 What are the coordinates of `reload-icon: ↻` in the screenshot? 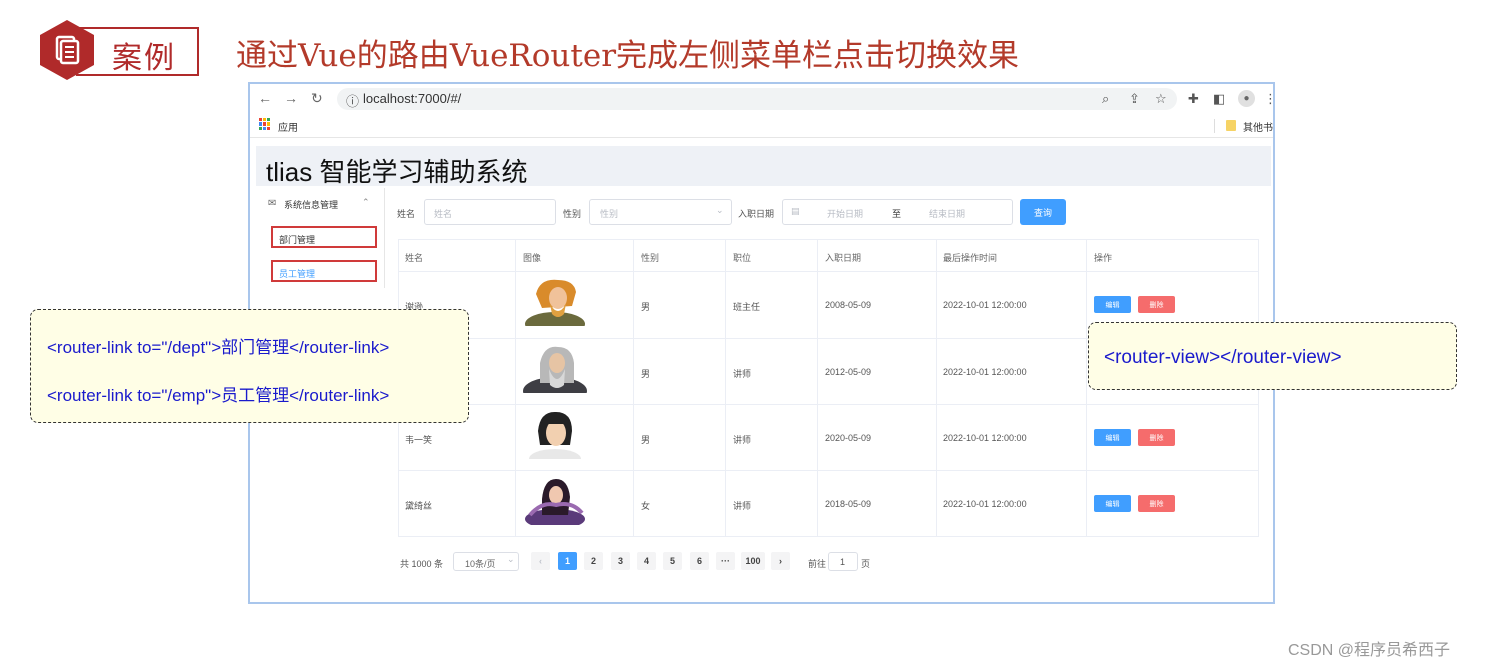 It's located at (317, 98).